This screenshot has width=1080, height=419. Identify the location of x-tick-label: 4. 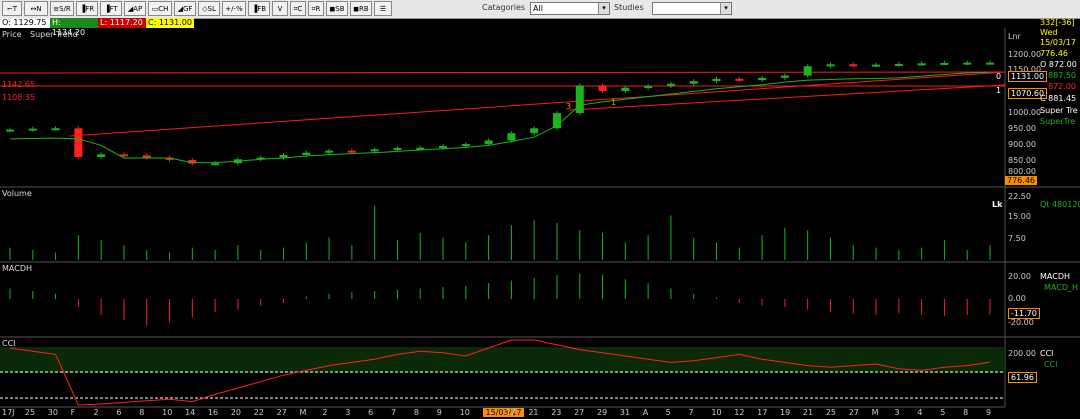
(920, 412).